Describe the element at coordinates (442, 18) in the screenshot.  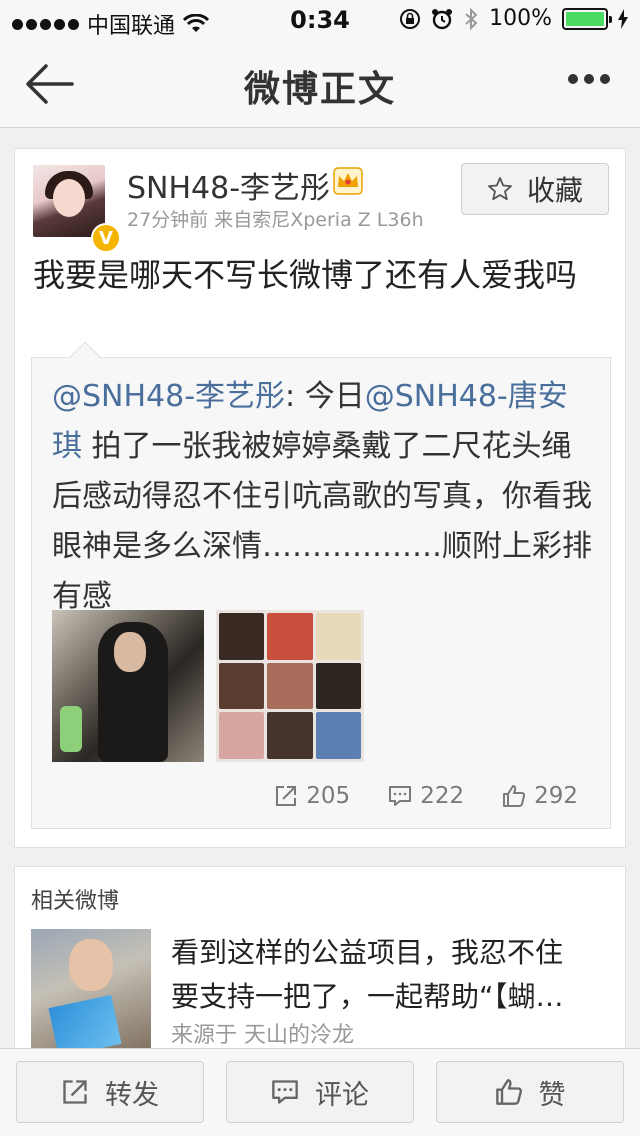
I see `alarm-icon` at that location.